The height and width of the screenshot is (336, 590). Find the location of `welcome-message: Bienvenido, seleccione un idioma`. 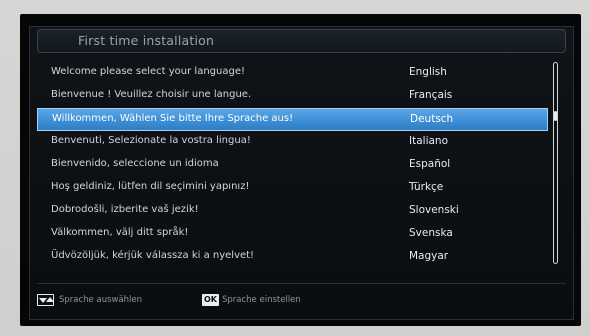

welcome-message: Bienvenido, seleccione un idioma is located at coordinates (135, 163).